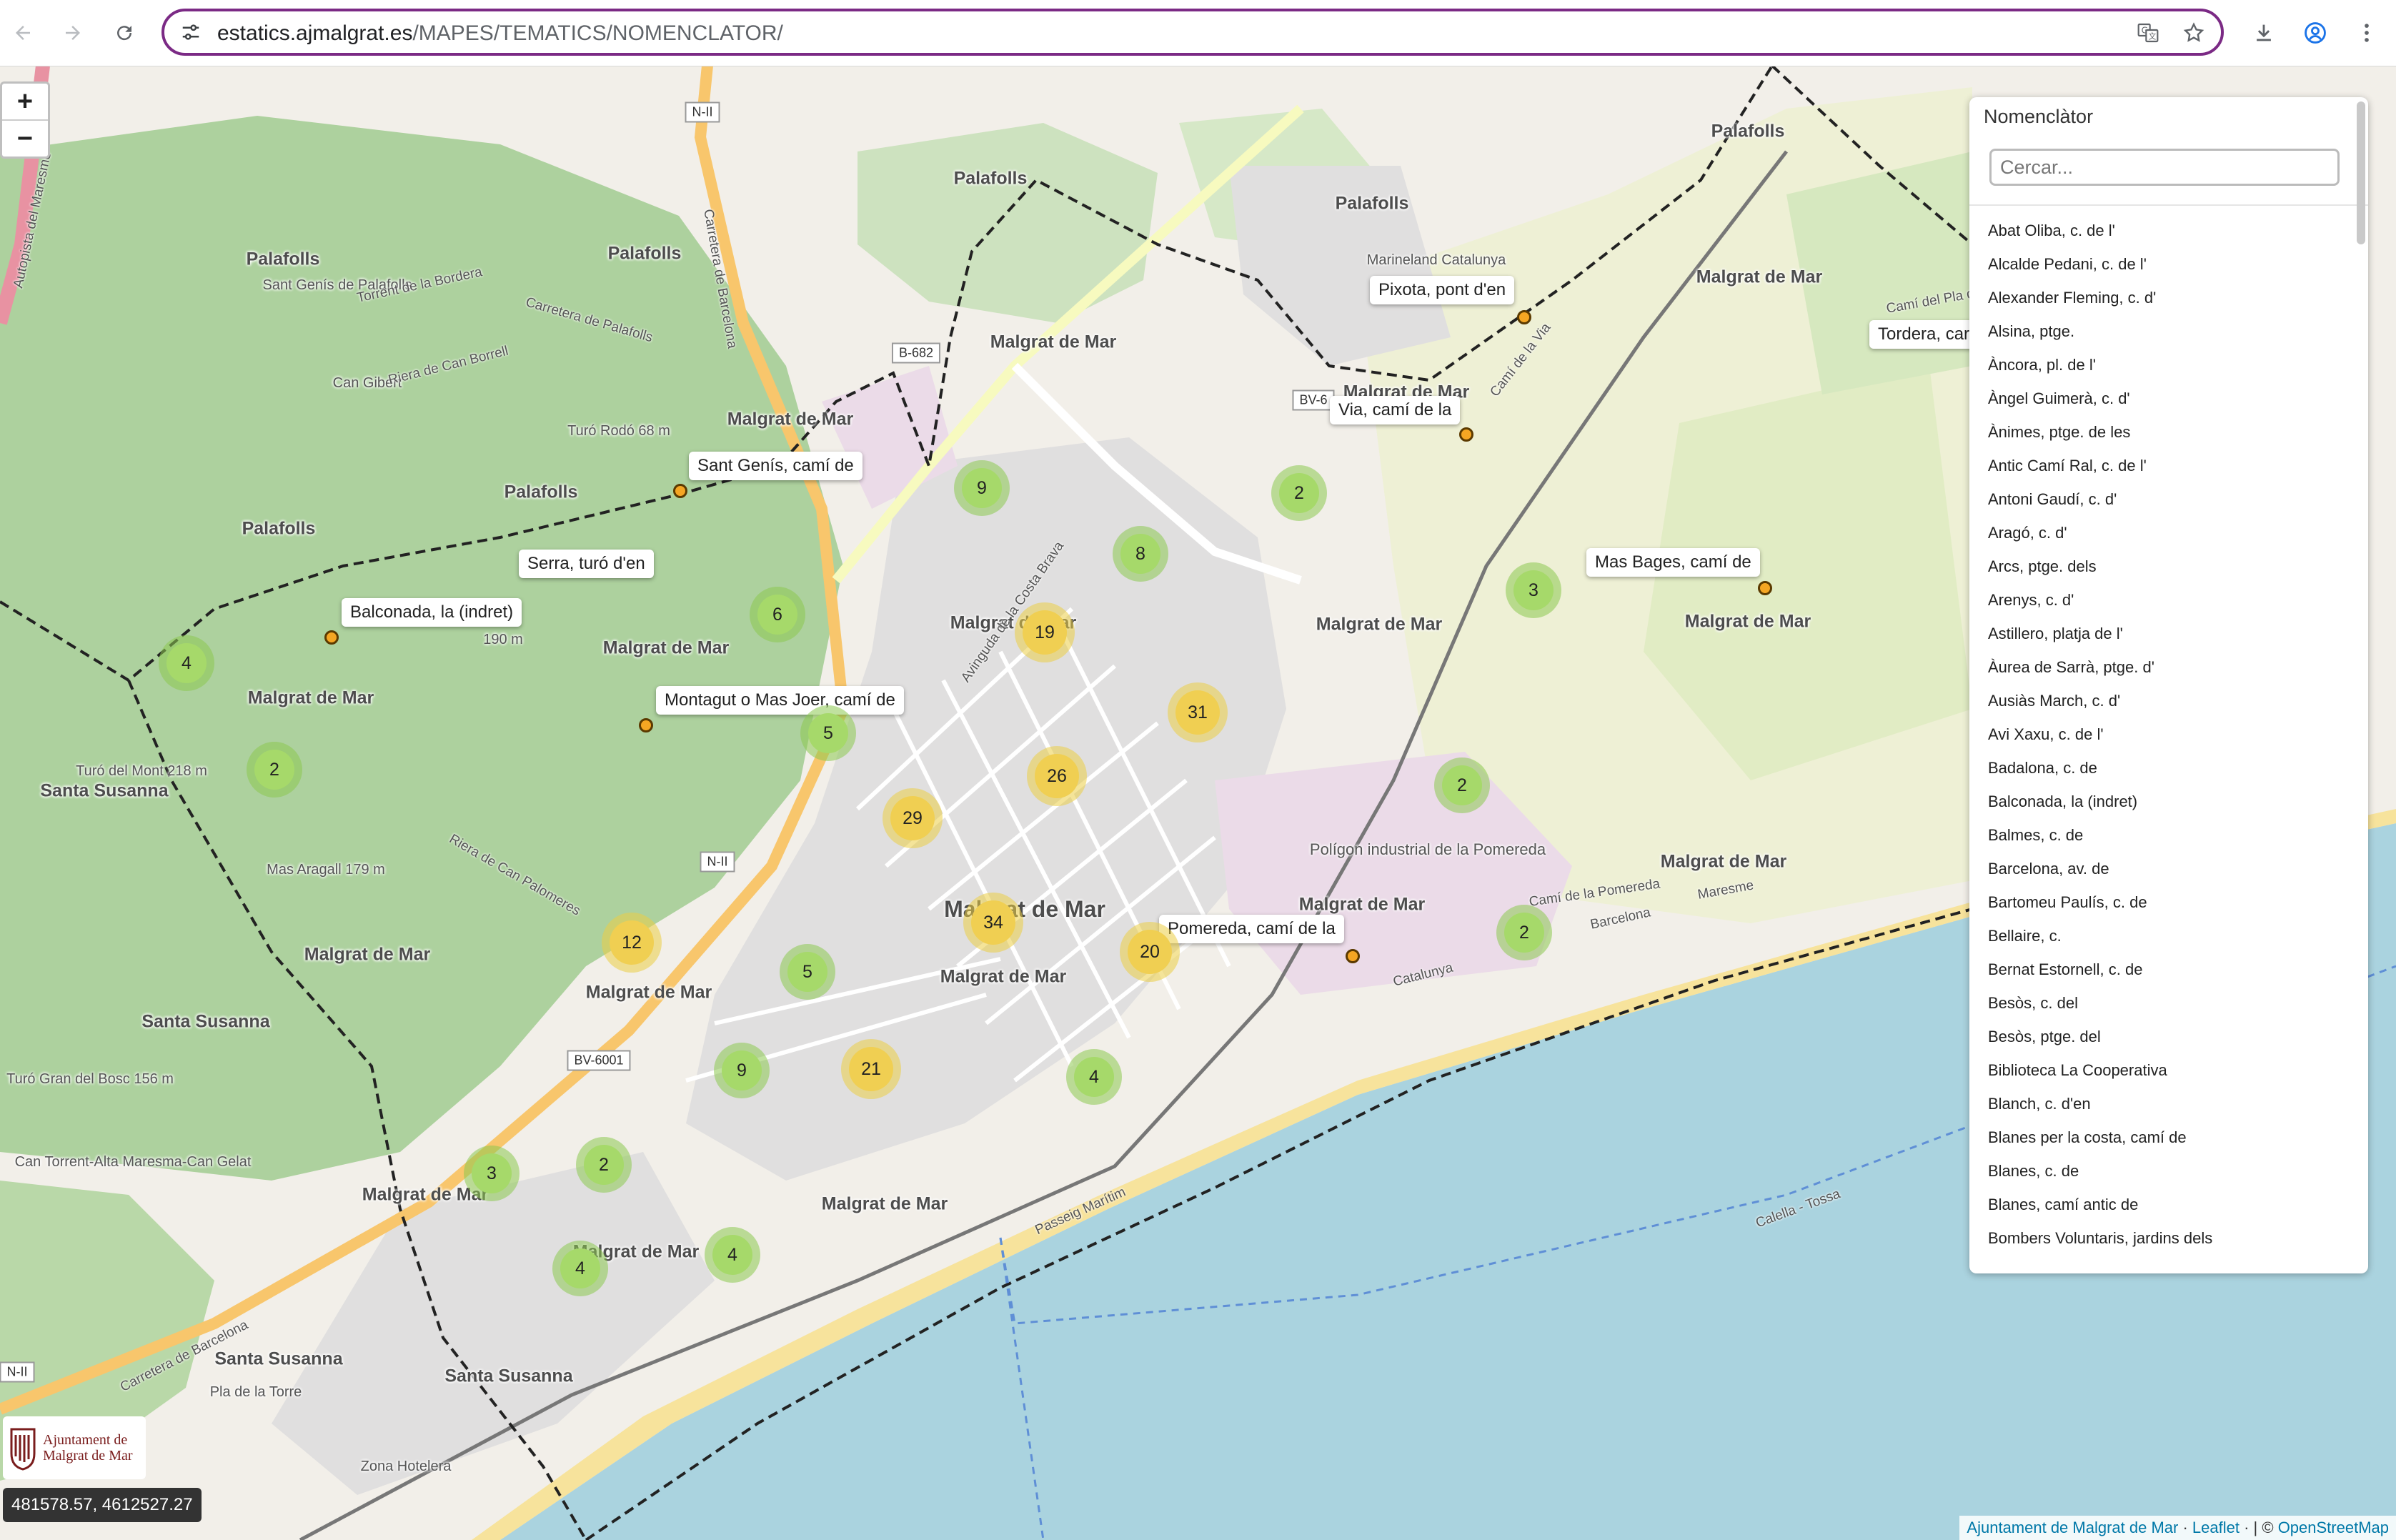 The width and height of the screenshot is (2396, 1540). What do you see at coordinates (283, 259) in the screenshot?
I see `place-label: Palafolls` at bounding box center [283, 259].